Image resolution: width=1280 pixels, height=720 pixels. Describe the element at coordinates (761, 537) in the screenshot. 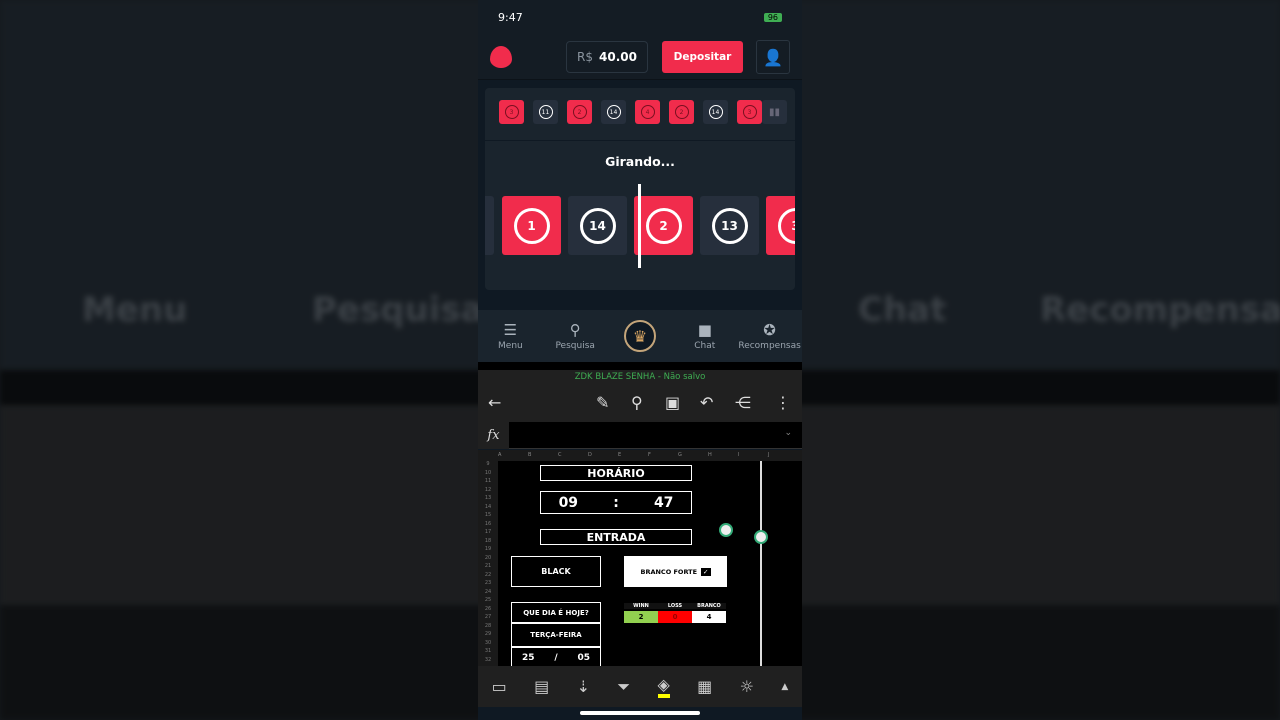

I see `selection-handle-end` at that location.